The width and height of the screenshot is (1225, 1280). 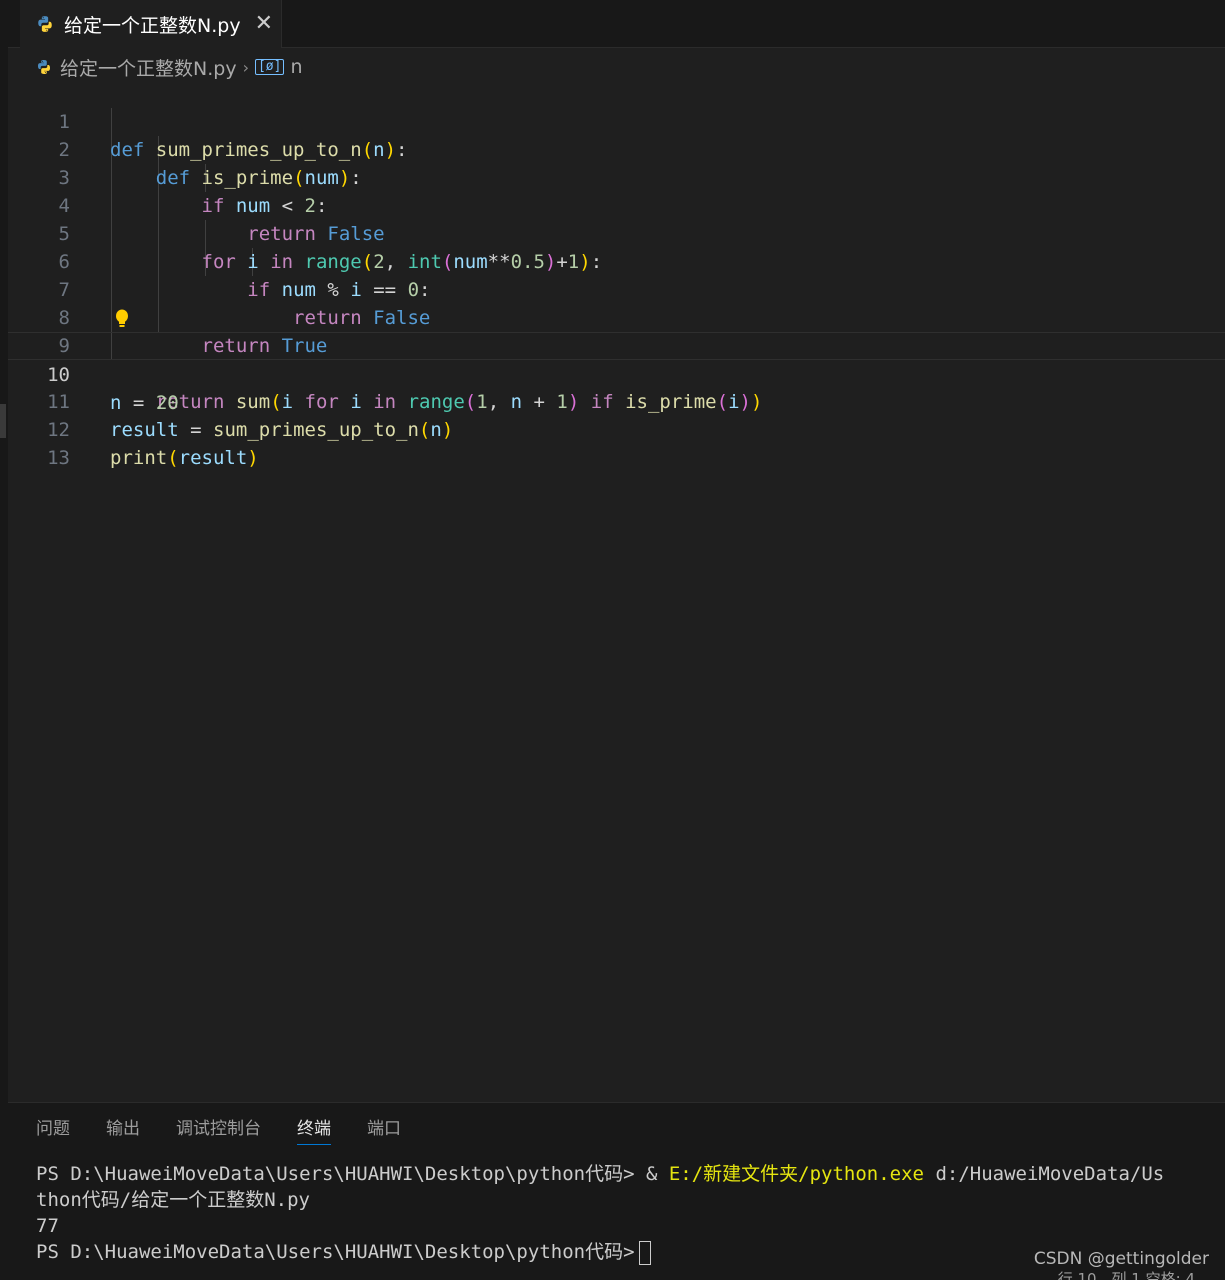 I want to click on panel-tabs: 问题 输出 调试控制台 终端 端口, so click(x=236, y=1131).